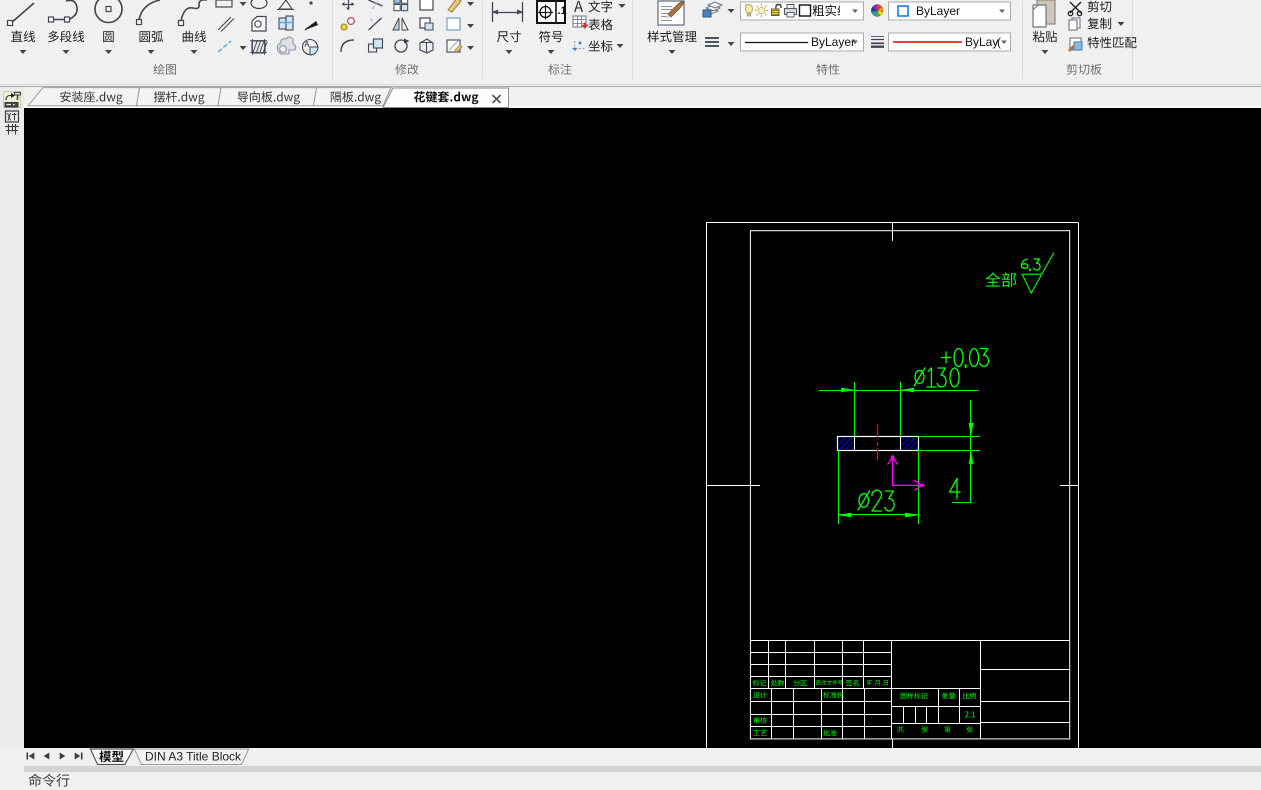  Describe the element at coordinates (193, 757) in the screenshot. I see `svg-text: DIN A3 Title Block` at that location.